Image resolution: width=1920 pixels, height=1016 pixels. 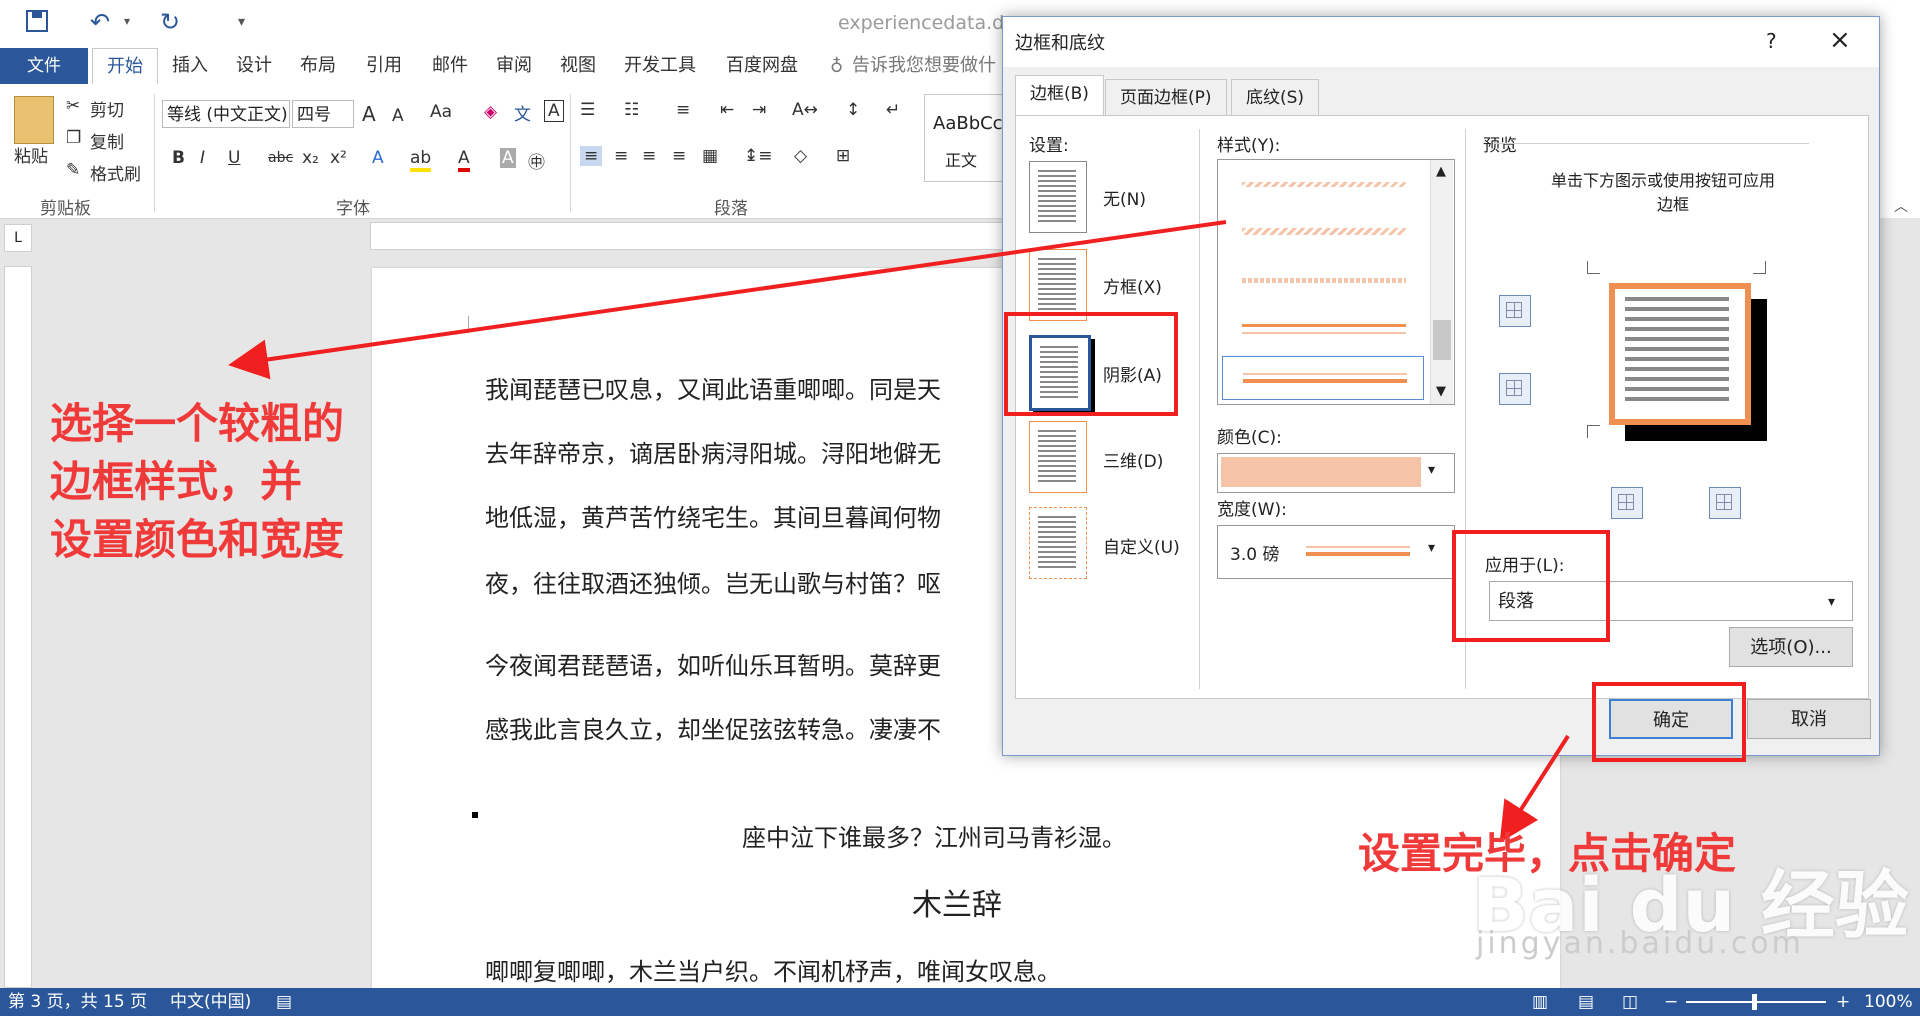 I want to click on watermark-url: jingyan.baidu.com, so click(x=1640, y=943).